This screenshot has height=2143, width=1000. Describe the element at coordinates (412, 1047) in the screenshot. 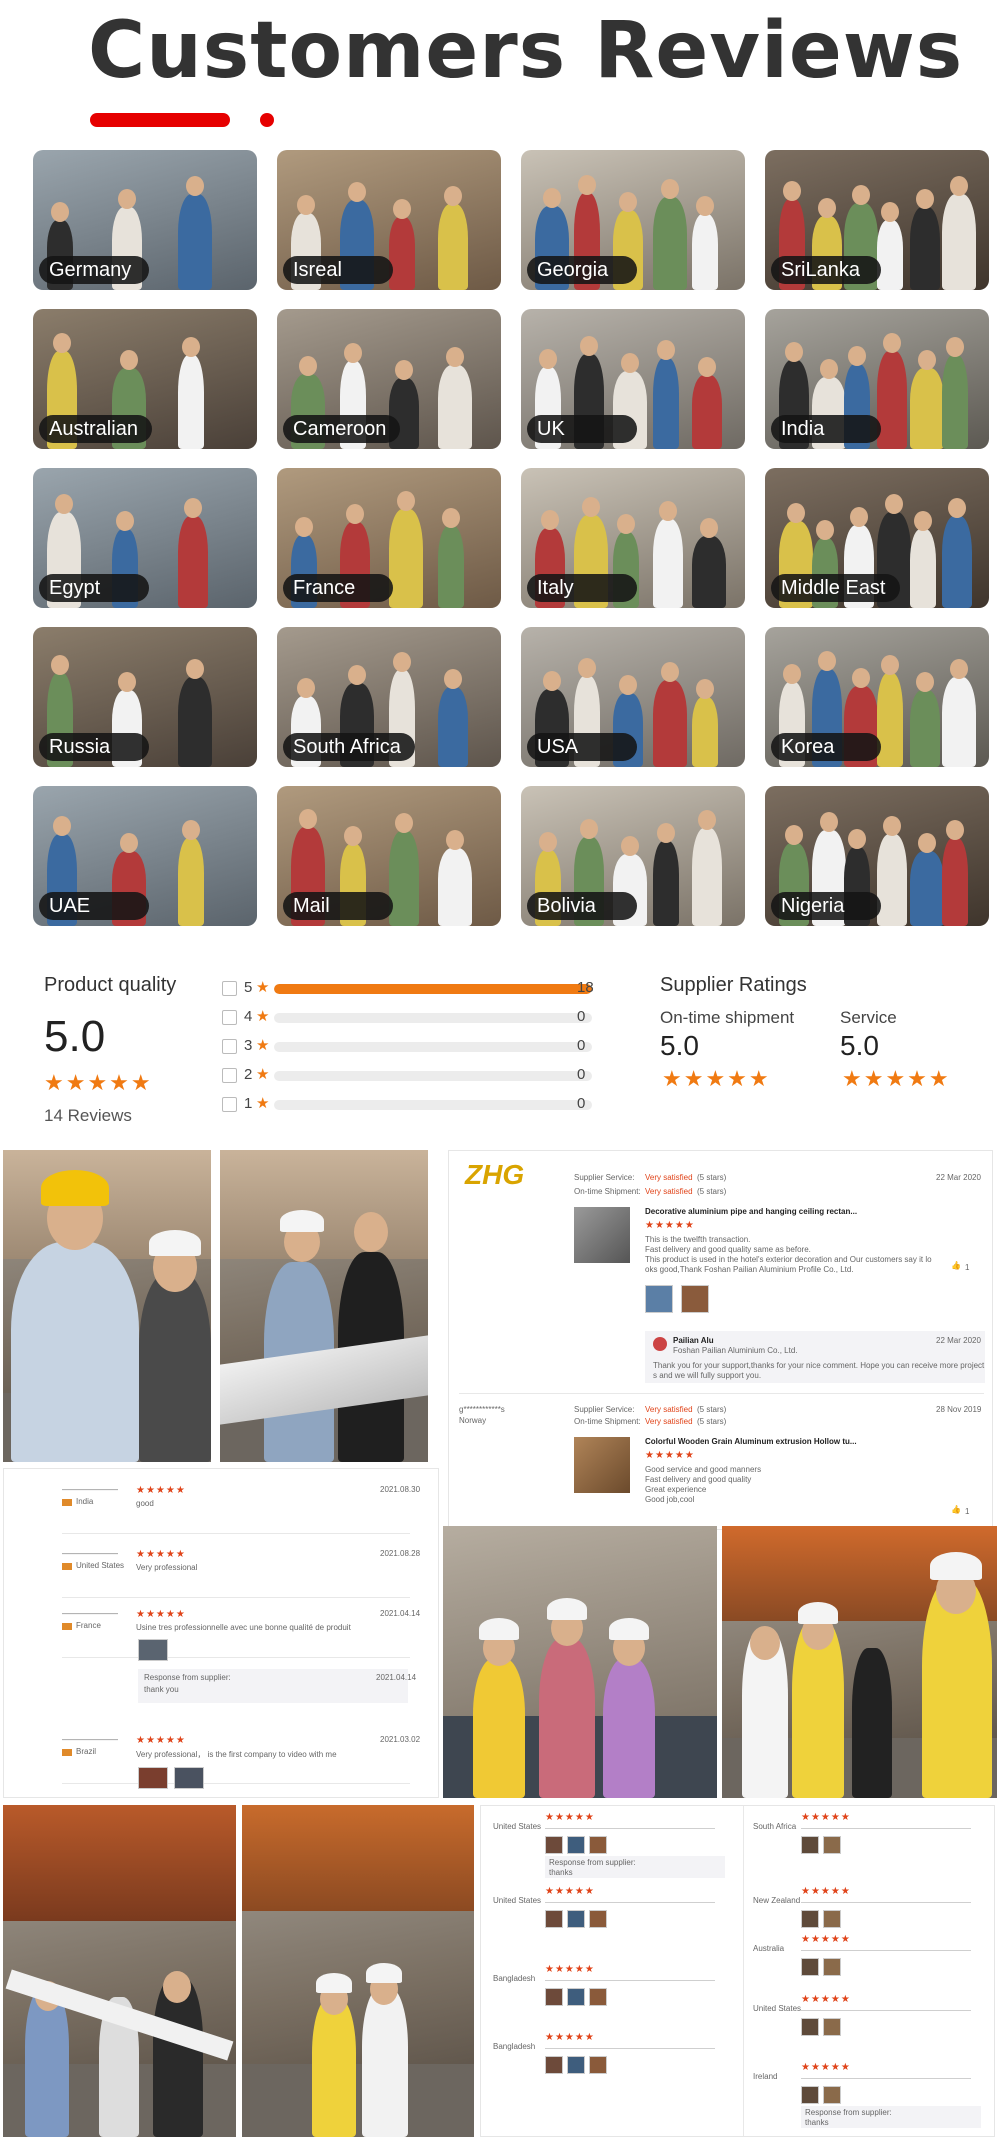

I see `rating-row-3-star: 3 ★ 0` at that location.